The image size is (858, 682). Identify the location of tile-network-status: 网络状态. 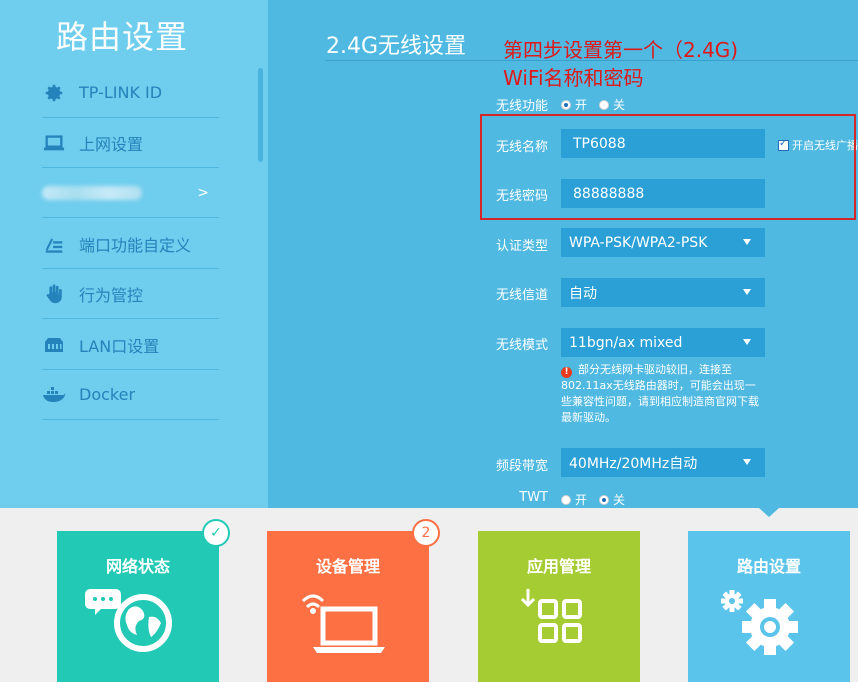
(138, 606).